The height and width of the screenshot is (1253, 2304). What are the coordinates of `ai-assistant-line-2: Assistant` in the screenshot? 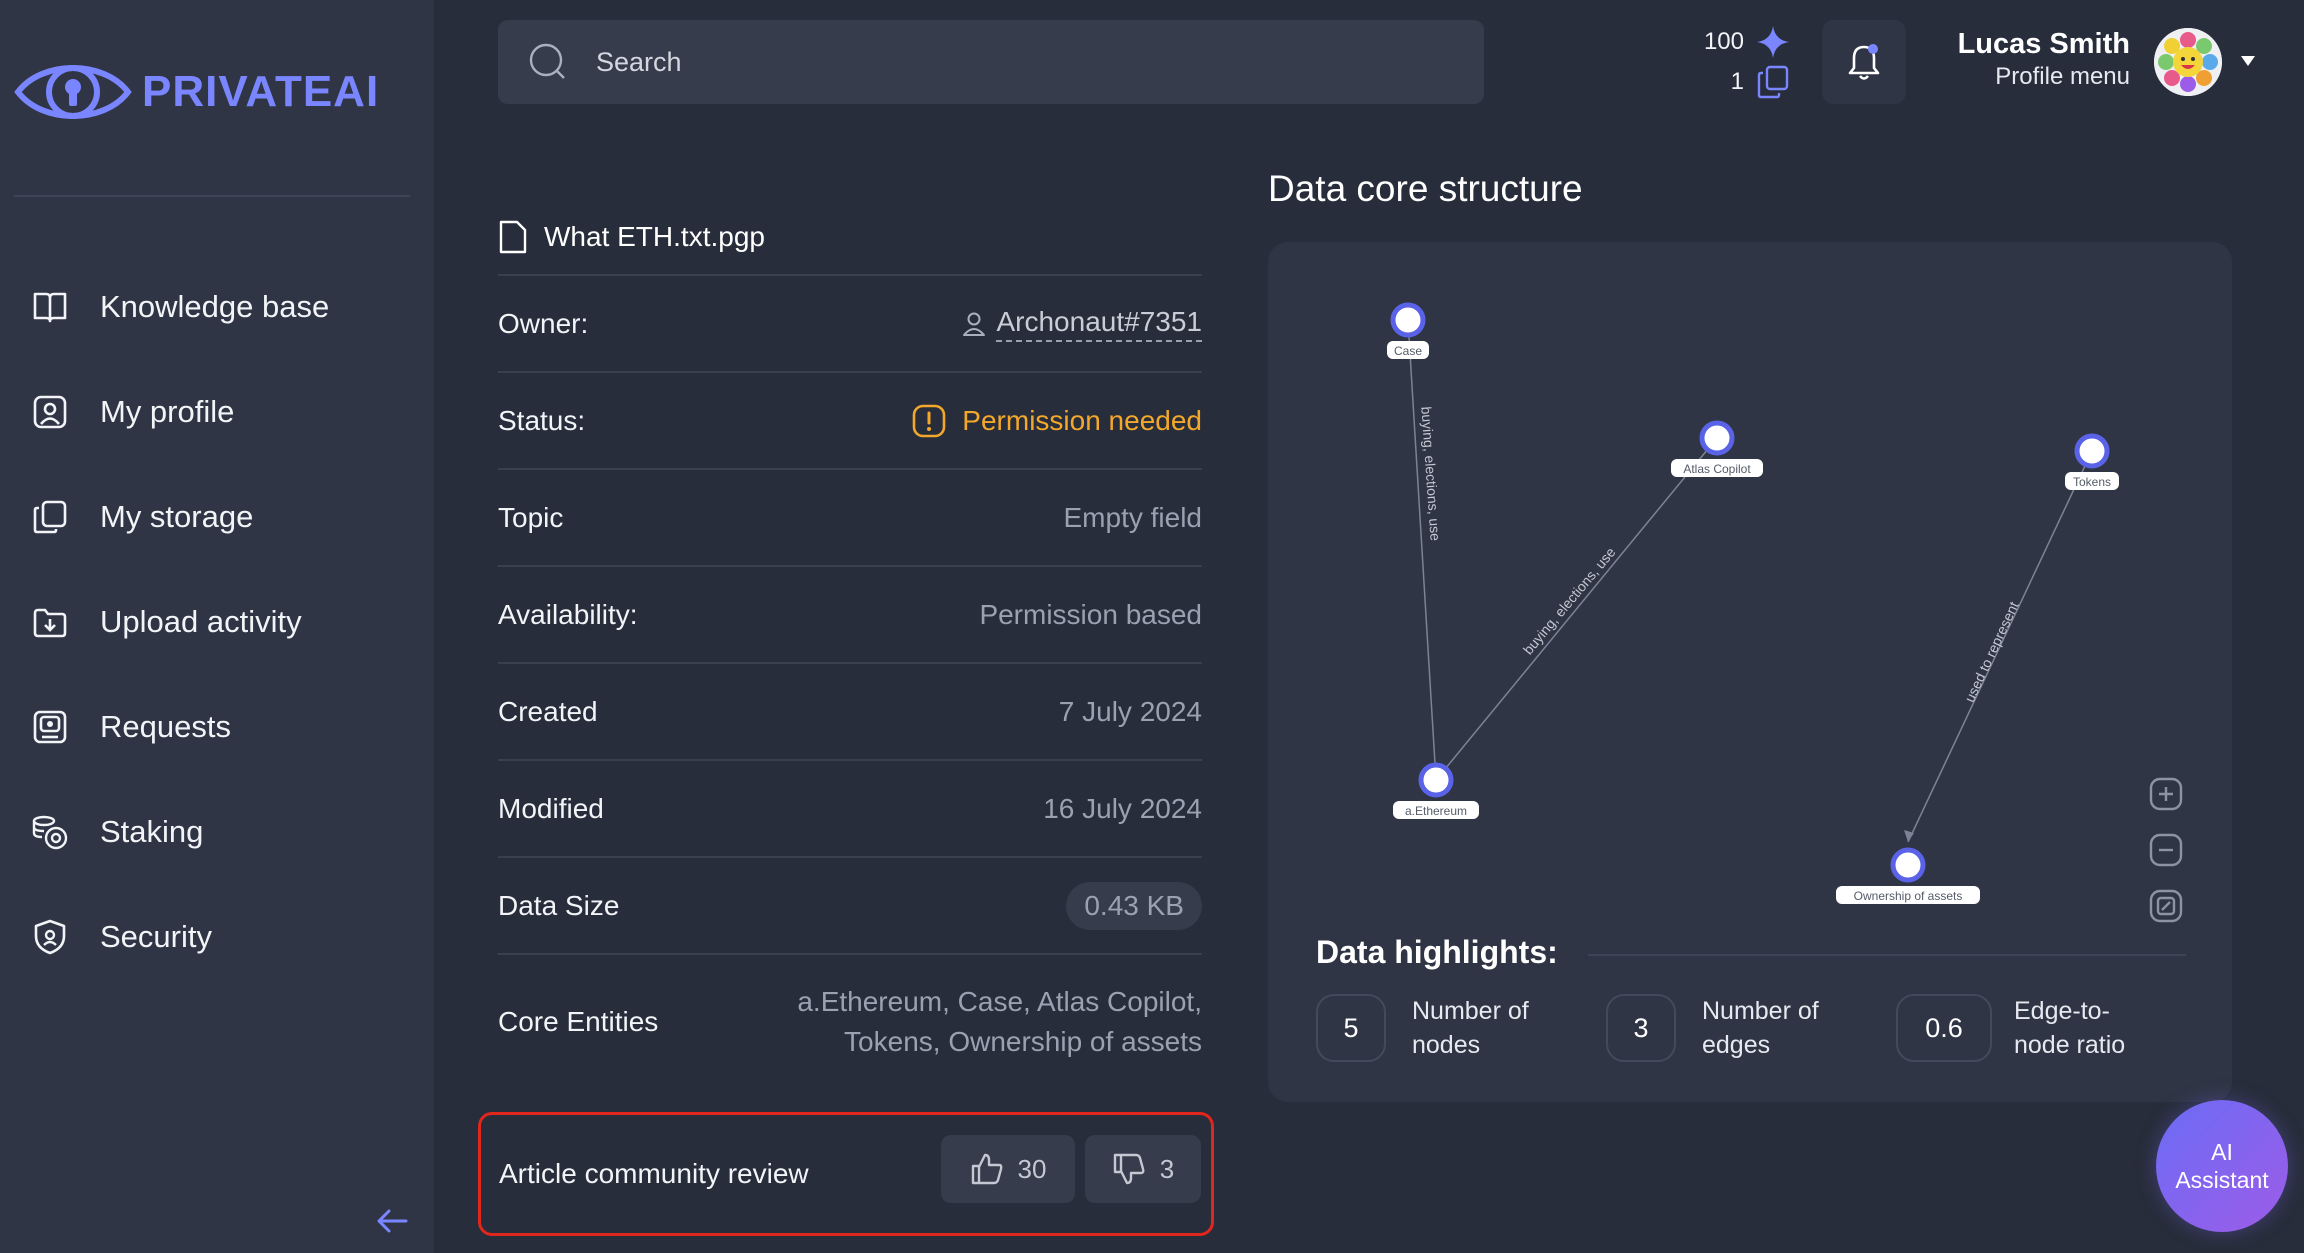 It's located at (2222, 1180).